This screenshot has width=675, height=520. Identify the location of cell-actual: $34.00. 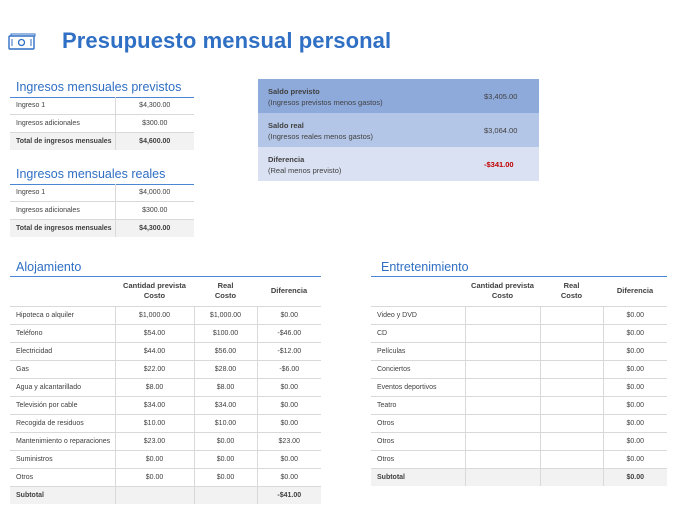
(225, 405).